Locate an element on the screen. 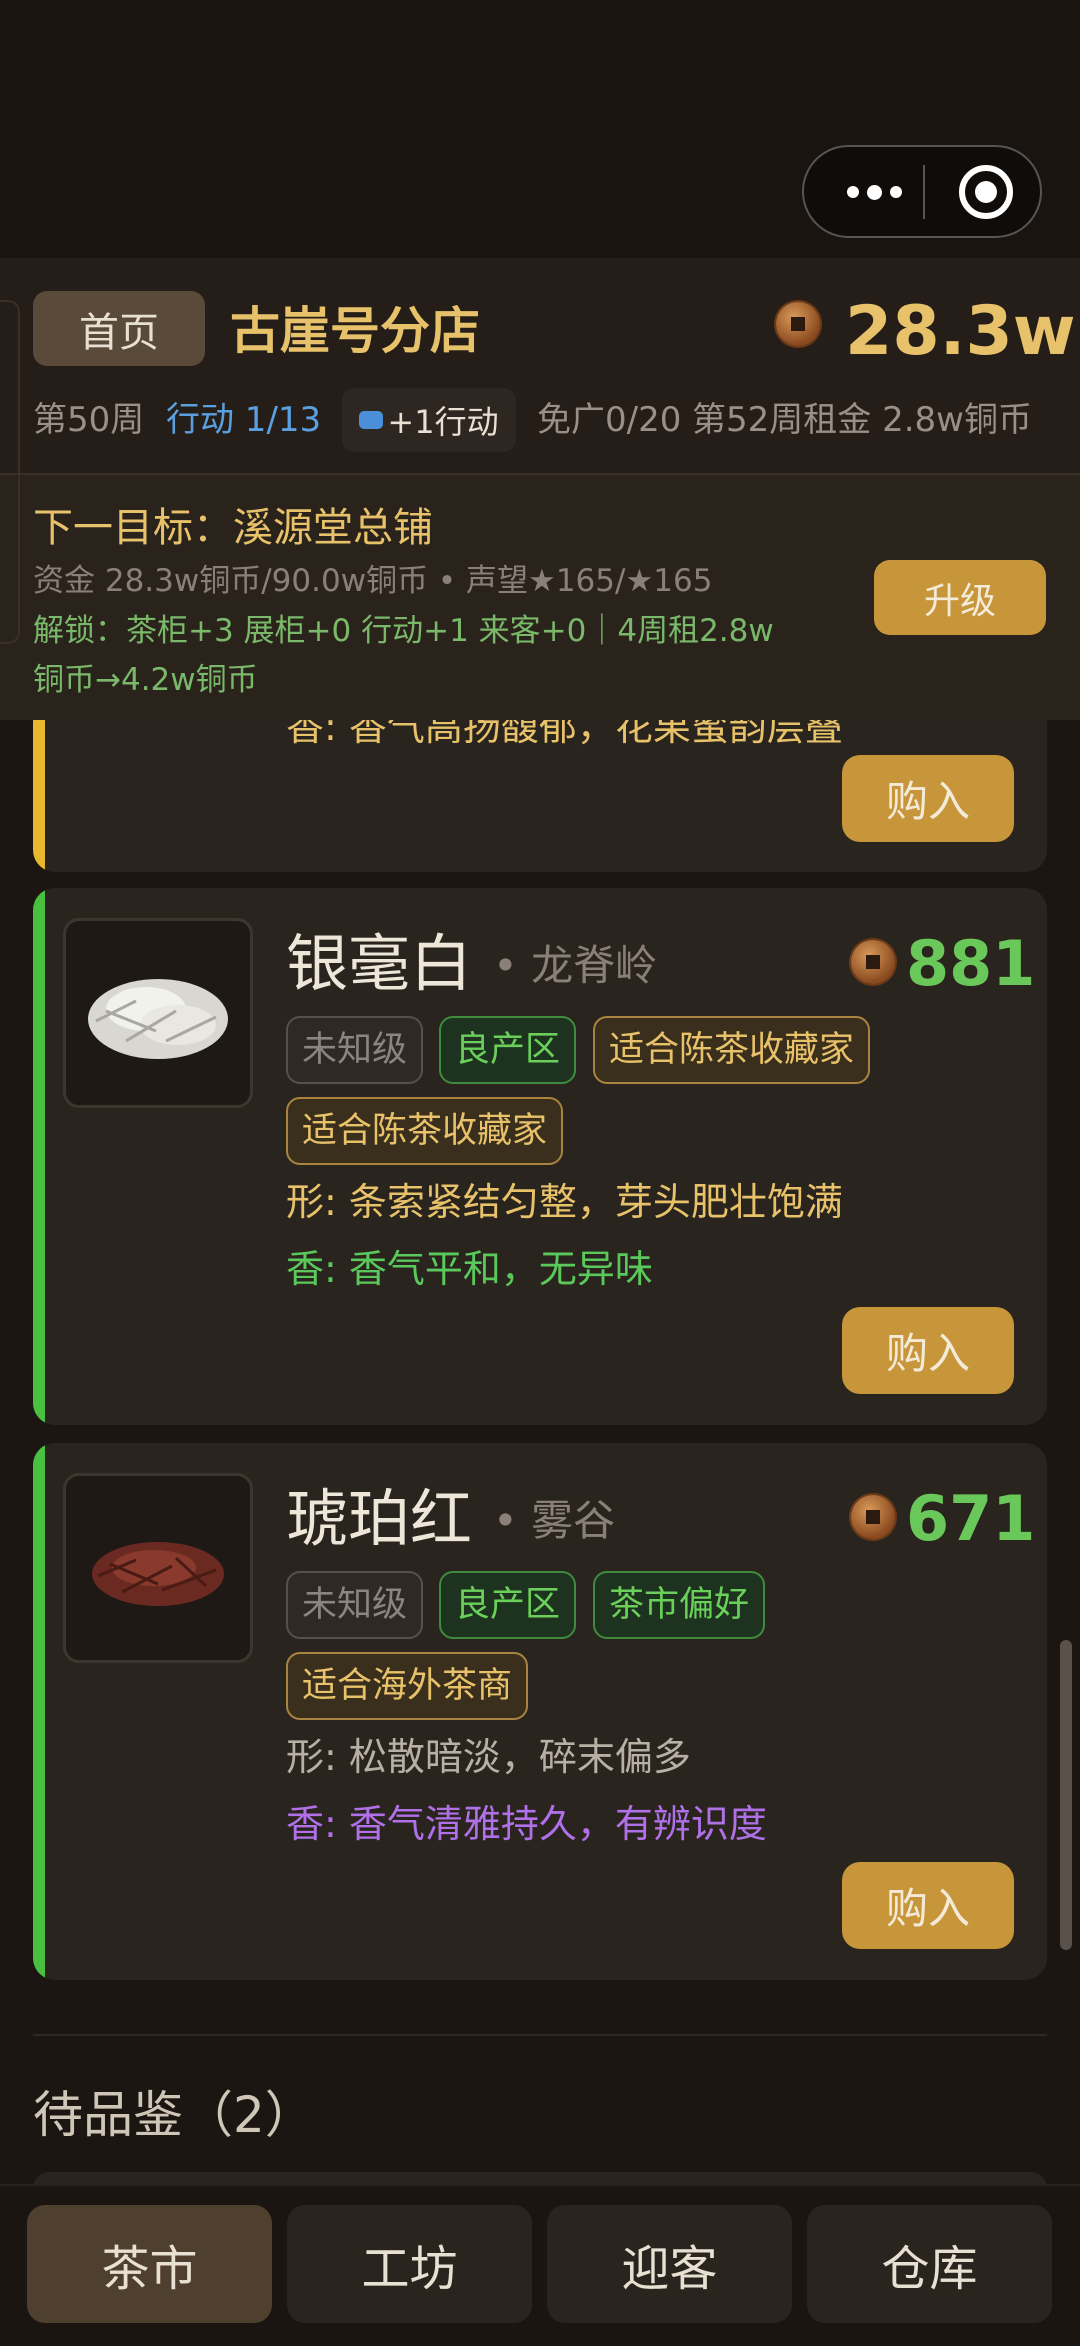 This screenshot has height=2346, width=1080. store-name: 古崖号分店 is located at coordinates (355, 331).